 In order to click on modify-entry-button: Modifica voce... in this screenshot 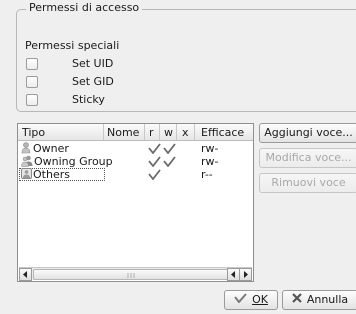, I will do `click(307, 158)`.